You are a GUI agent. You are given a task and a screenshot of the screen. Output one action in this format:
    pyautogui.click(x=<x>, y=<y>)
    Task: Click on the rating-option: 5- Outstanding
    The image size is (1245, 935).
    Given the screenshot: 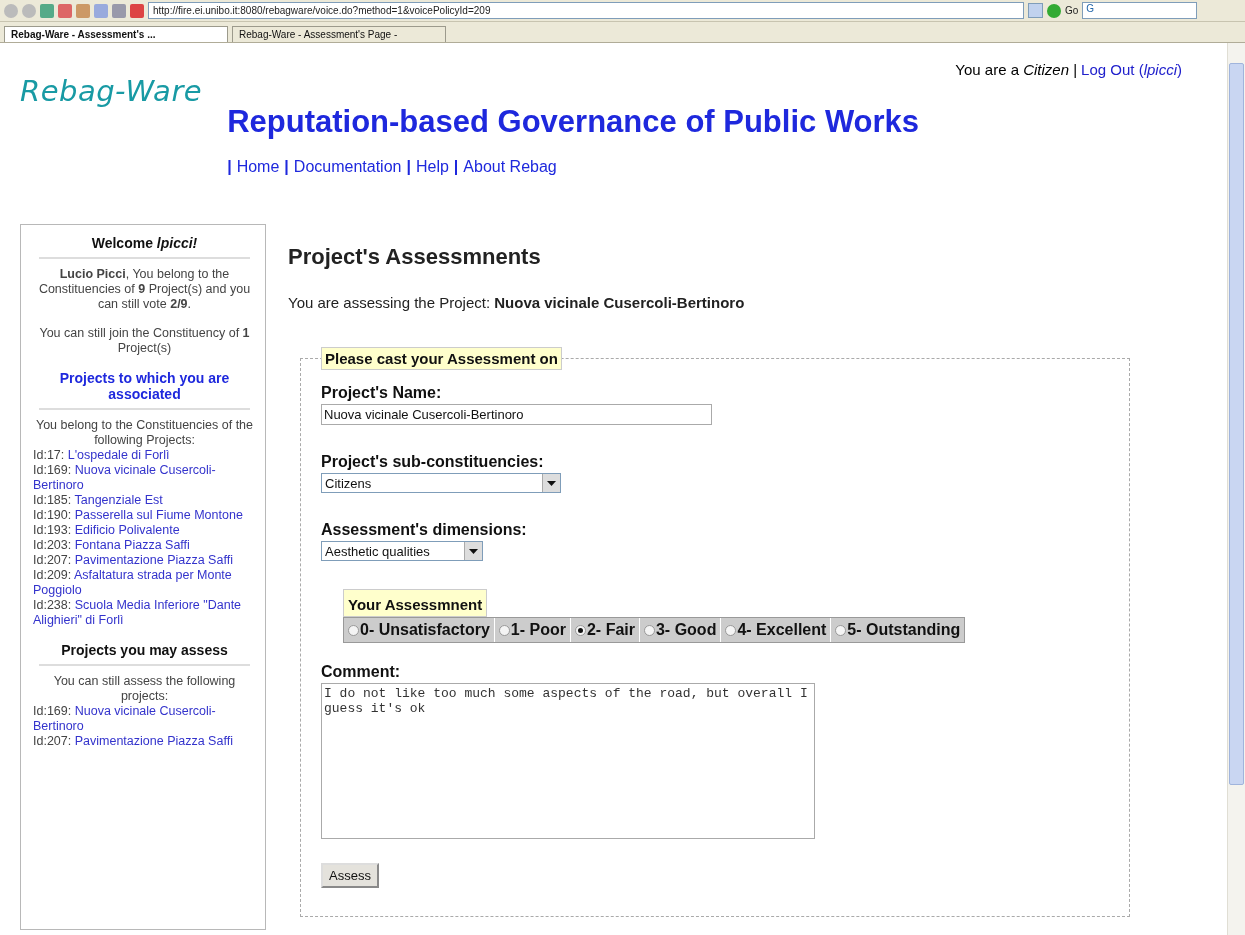 What is the action you would take?
    pyautogui.click(x=897, y=630)
    